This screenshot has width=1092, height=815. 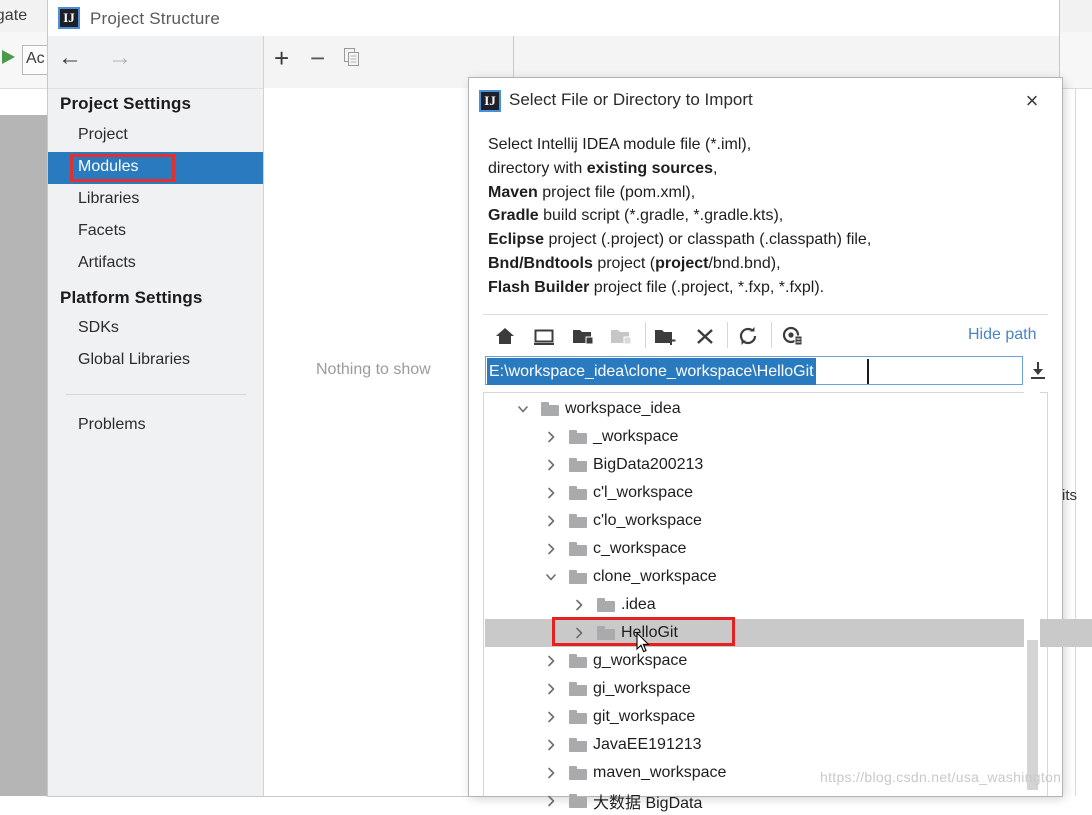 I want to click on dialog-description-line-2: directory with existing sources,, so click(x=603, y=168).